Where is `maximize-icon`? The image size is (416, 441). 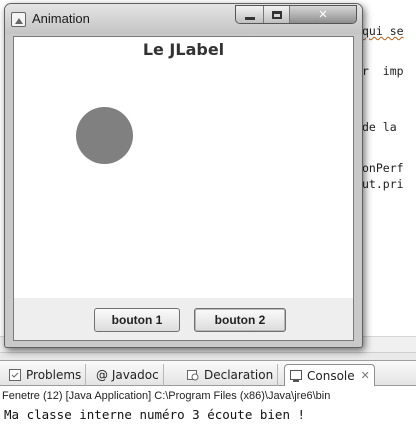 maximize-icon is located at coordinates (276, 14).